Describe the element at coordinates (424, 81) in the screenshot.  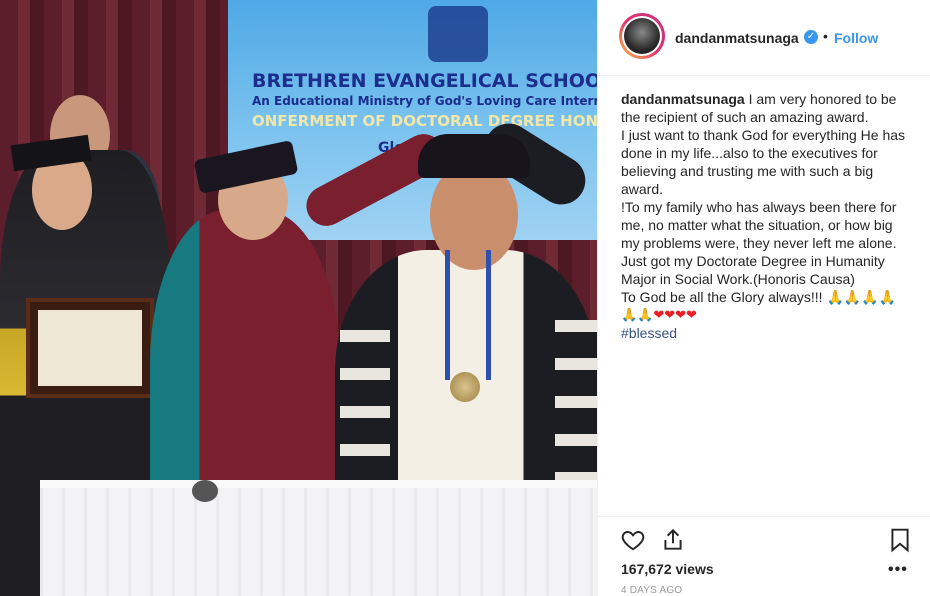
I see `banner-title: BRETHREN EVANGELICAL SCHOOL of TH` at that location.